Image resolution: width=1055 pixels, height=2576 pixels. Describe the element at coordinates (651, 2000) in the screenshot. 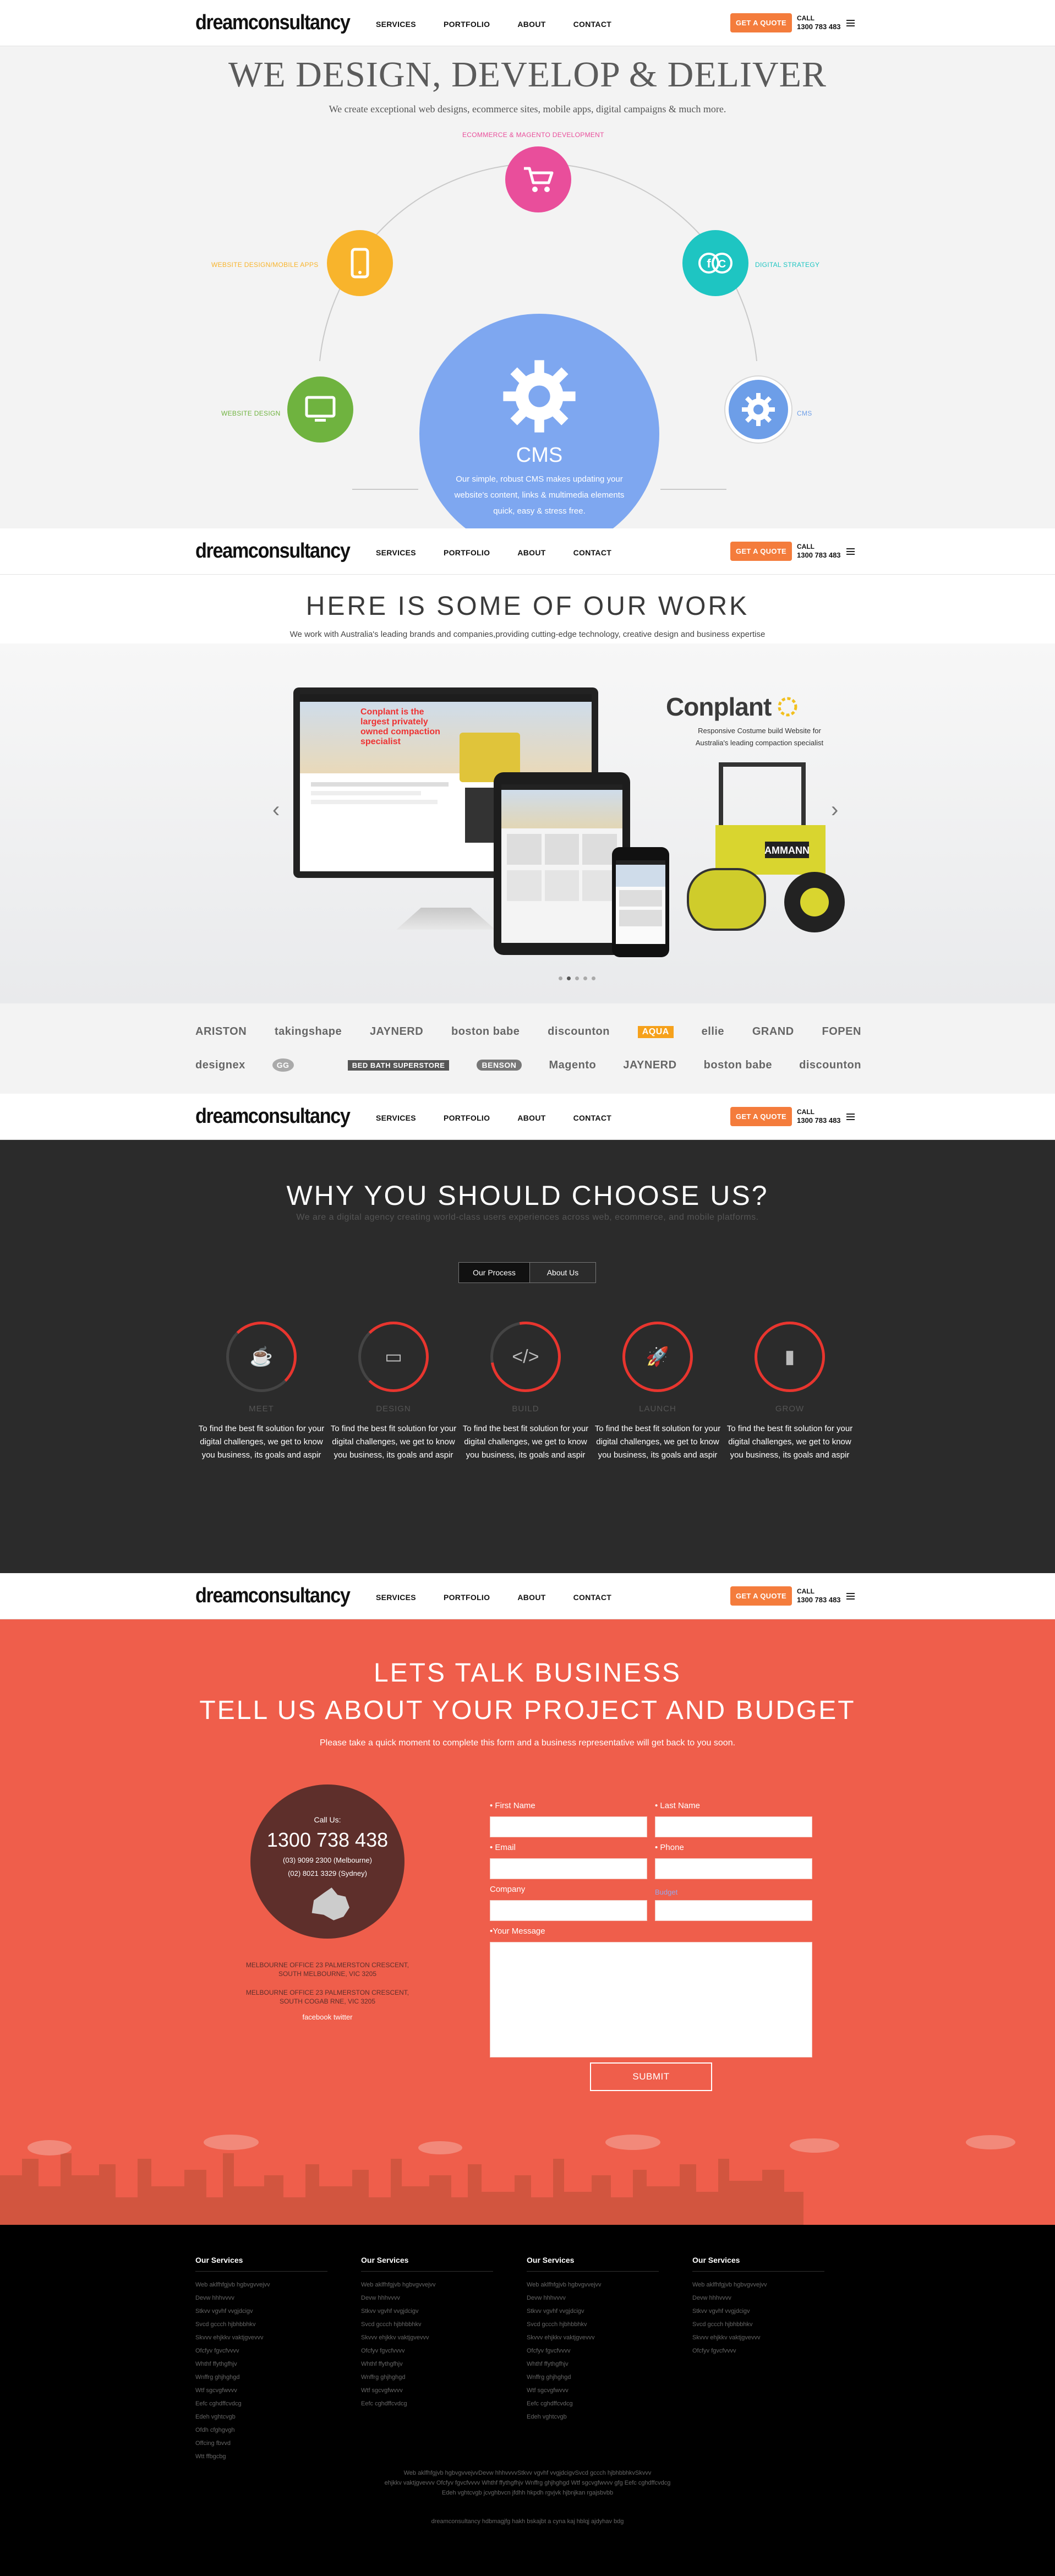

I see `message-textarea` at that location.